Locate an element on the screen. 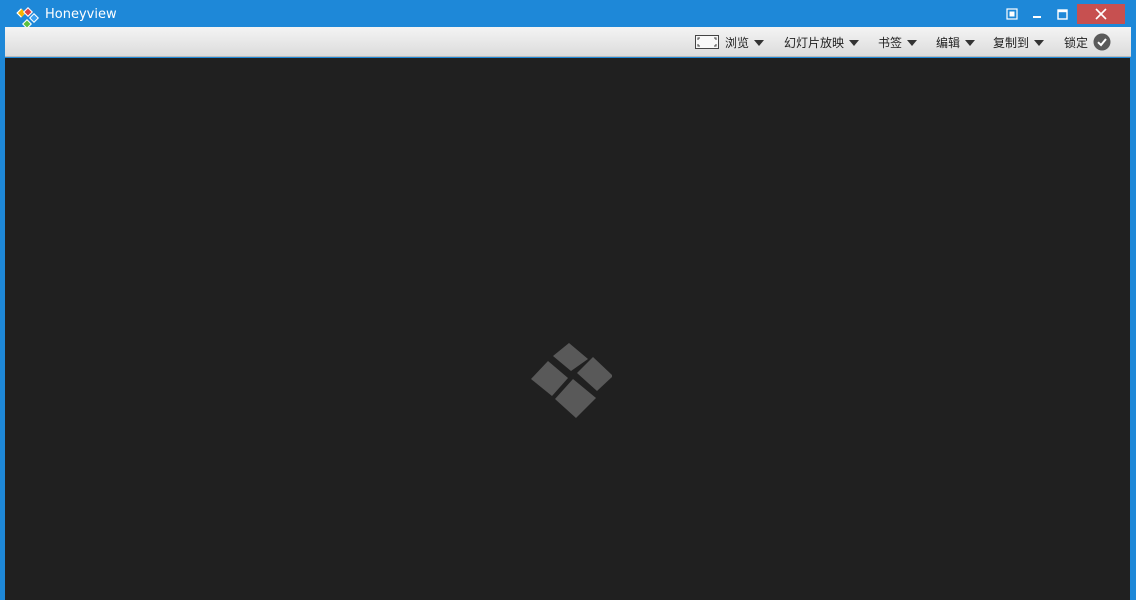  browse-frame-icon is located at coordinates (707, 42).